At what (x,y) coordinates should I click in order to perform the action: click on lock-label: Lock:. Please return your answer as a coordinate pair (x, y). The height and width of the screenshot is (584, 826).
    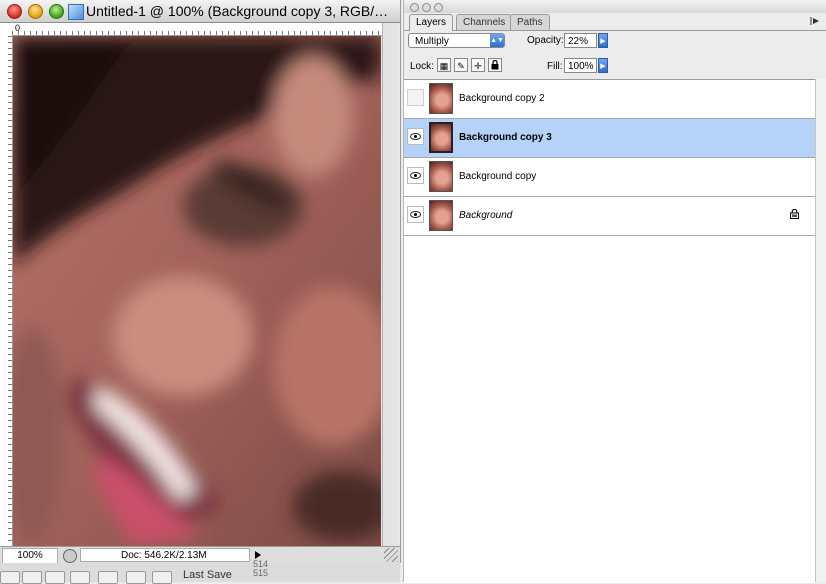
    Looking at the image, I should click on (422, 66).